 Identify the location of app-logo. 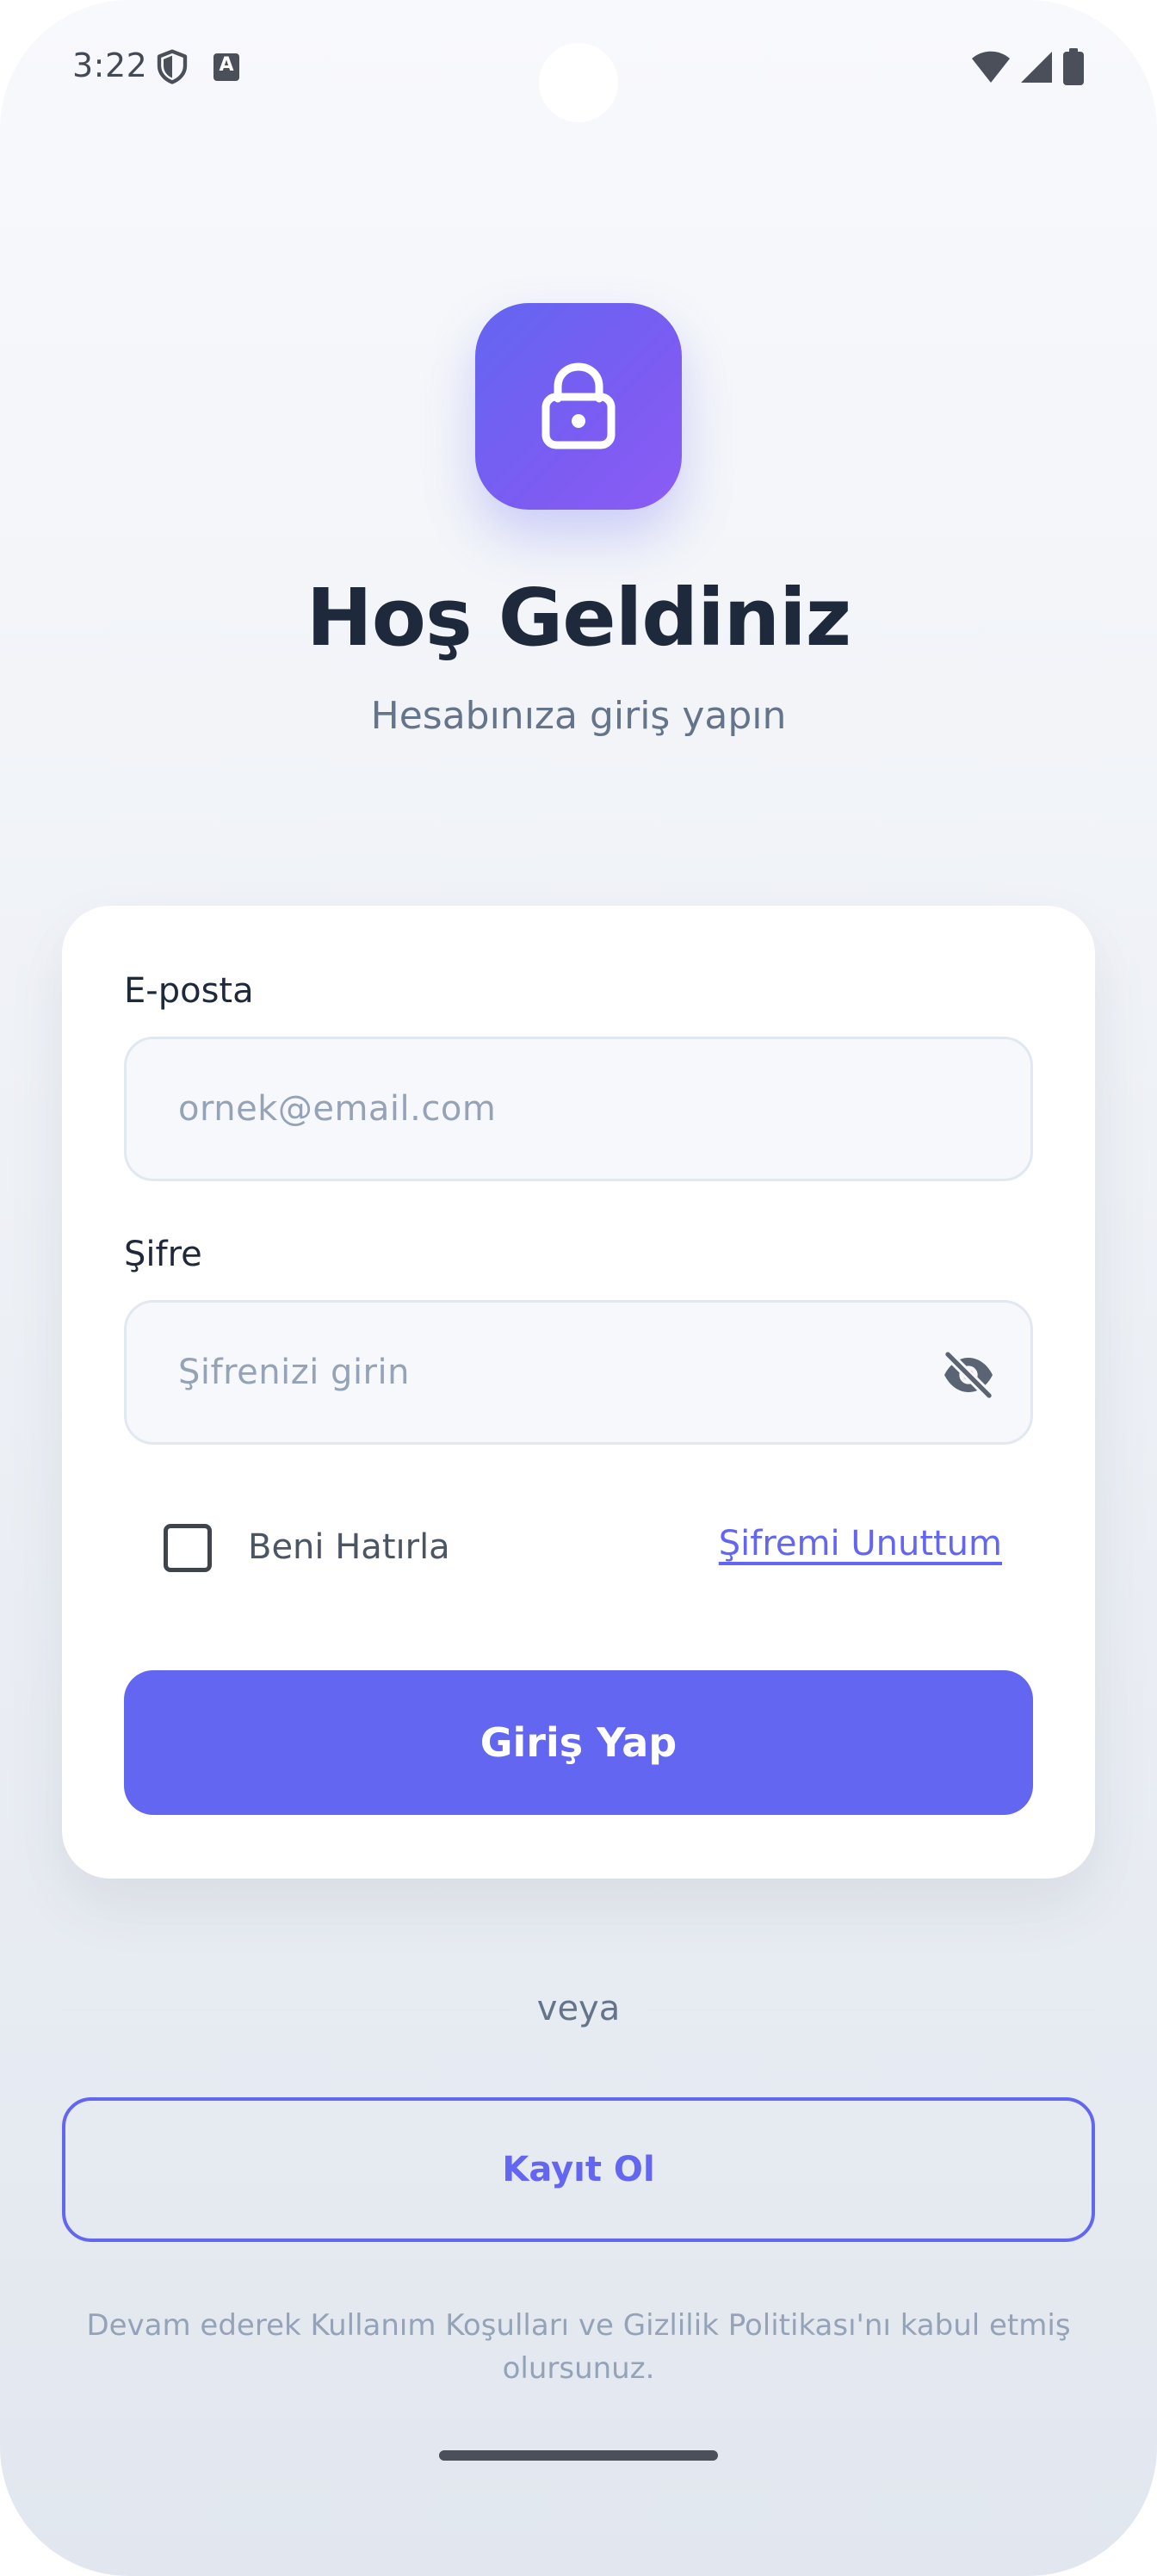
(579, 407).